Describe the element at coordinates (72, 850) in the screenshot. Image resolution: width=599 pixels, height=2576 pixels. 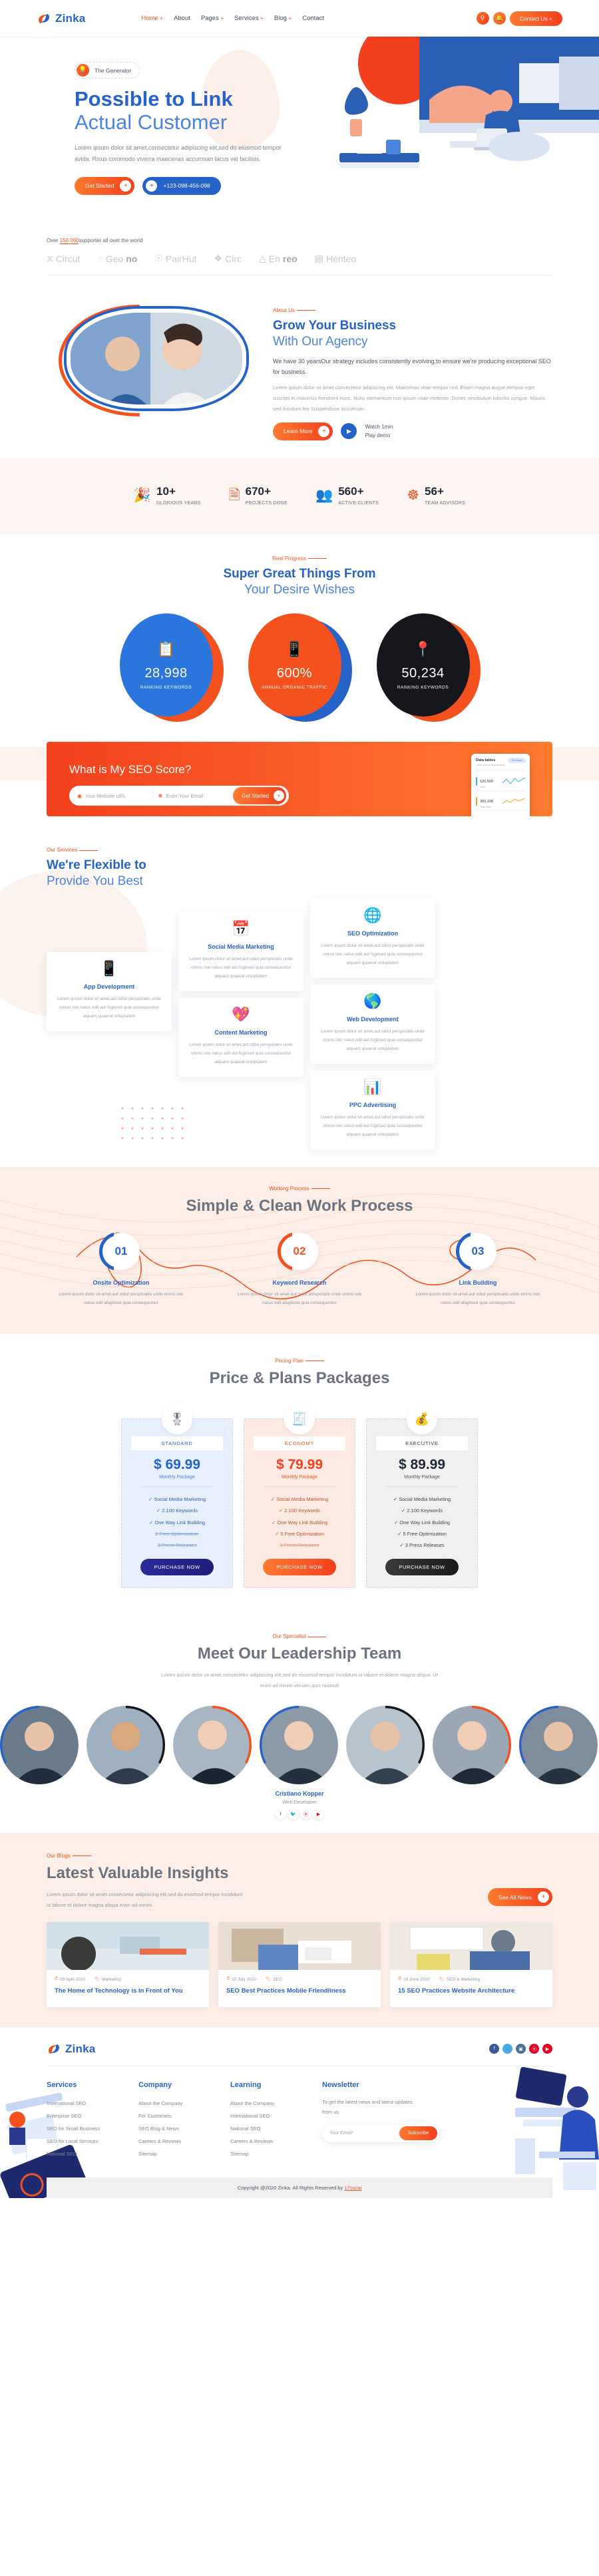
I see `services-eyebrow: Our Services` at that location.